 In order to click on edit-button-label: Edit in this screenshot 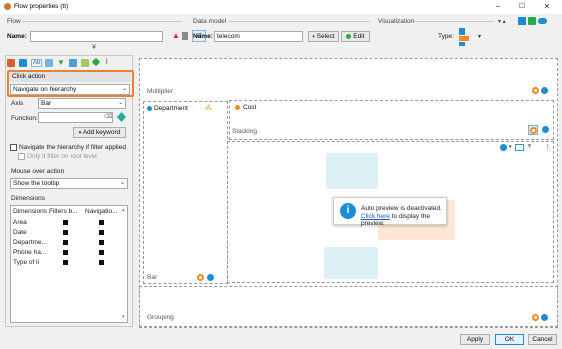, I will do `click(359, 36)`.